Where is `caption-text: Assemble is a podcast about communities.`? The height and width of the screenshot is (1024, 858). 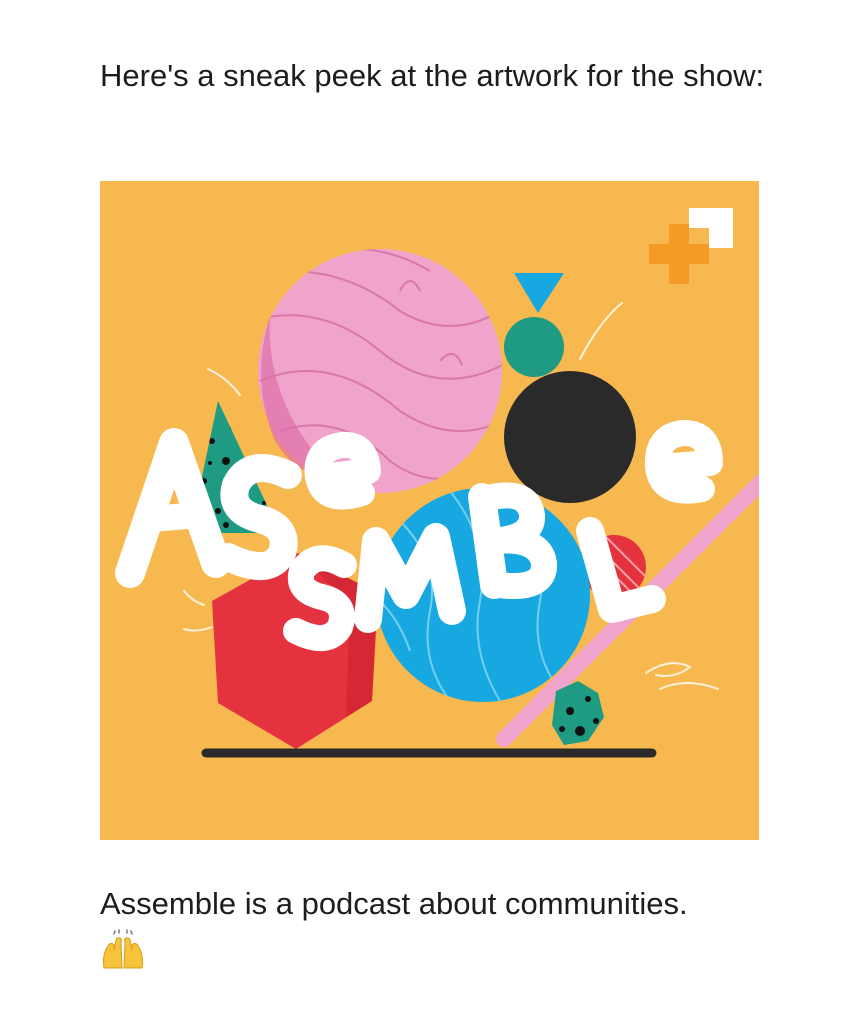 caption-text: Assemble is a podcast about communities. is located at coordinates (394, 903).